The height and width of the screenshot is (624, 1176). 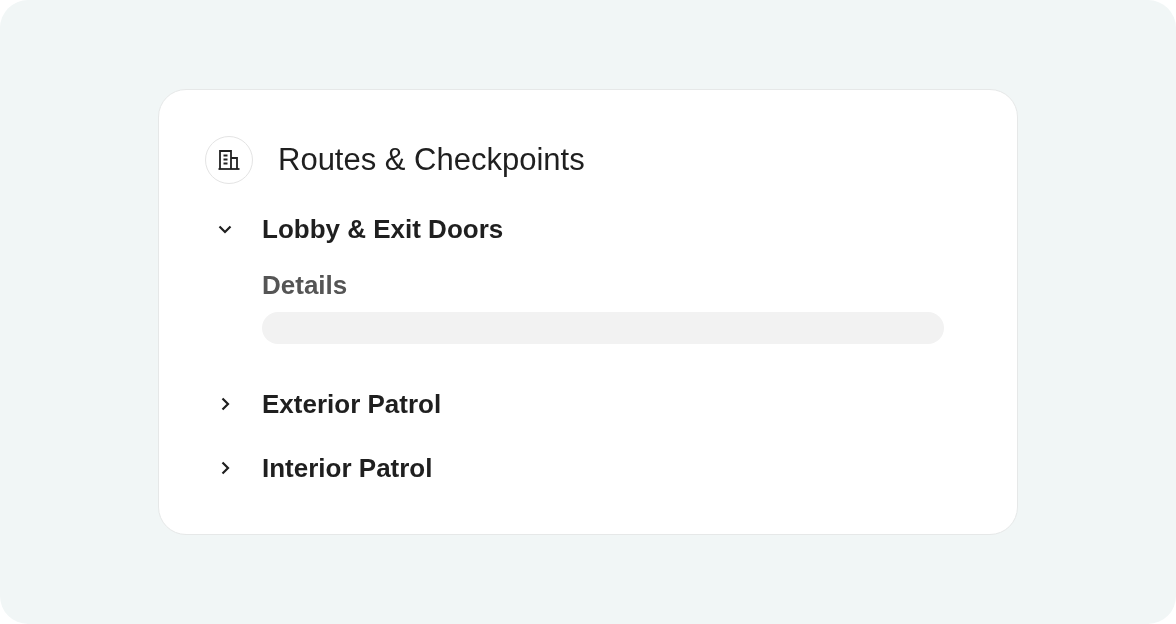 I want to click on route-toggle: Lobby & Exit Doors, so click(x=358, y=229).